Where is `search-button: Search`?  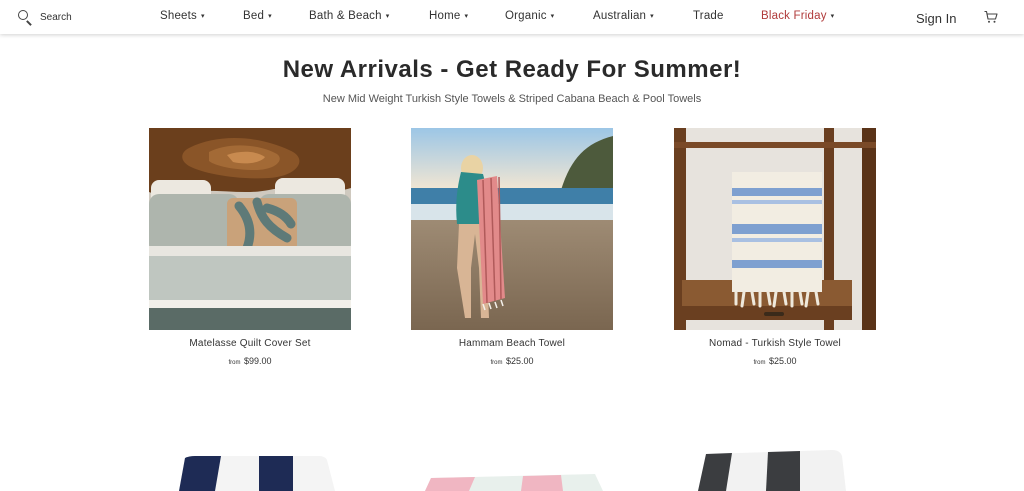
search-button: Search is located at coordinates (44, 17).